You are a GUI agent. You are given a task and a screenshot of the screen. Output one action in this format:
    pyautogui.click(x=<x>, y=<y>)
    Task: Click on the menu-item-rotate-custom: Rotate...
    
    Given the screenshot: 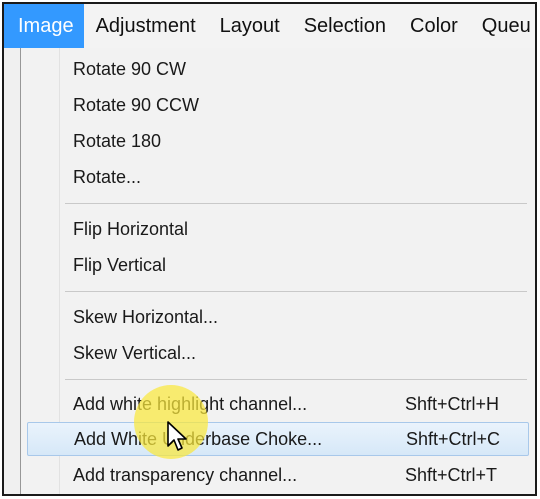 What is the action you would take?
    pyautogui.click(x=278, y=177)
    